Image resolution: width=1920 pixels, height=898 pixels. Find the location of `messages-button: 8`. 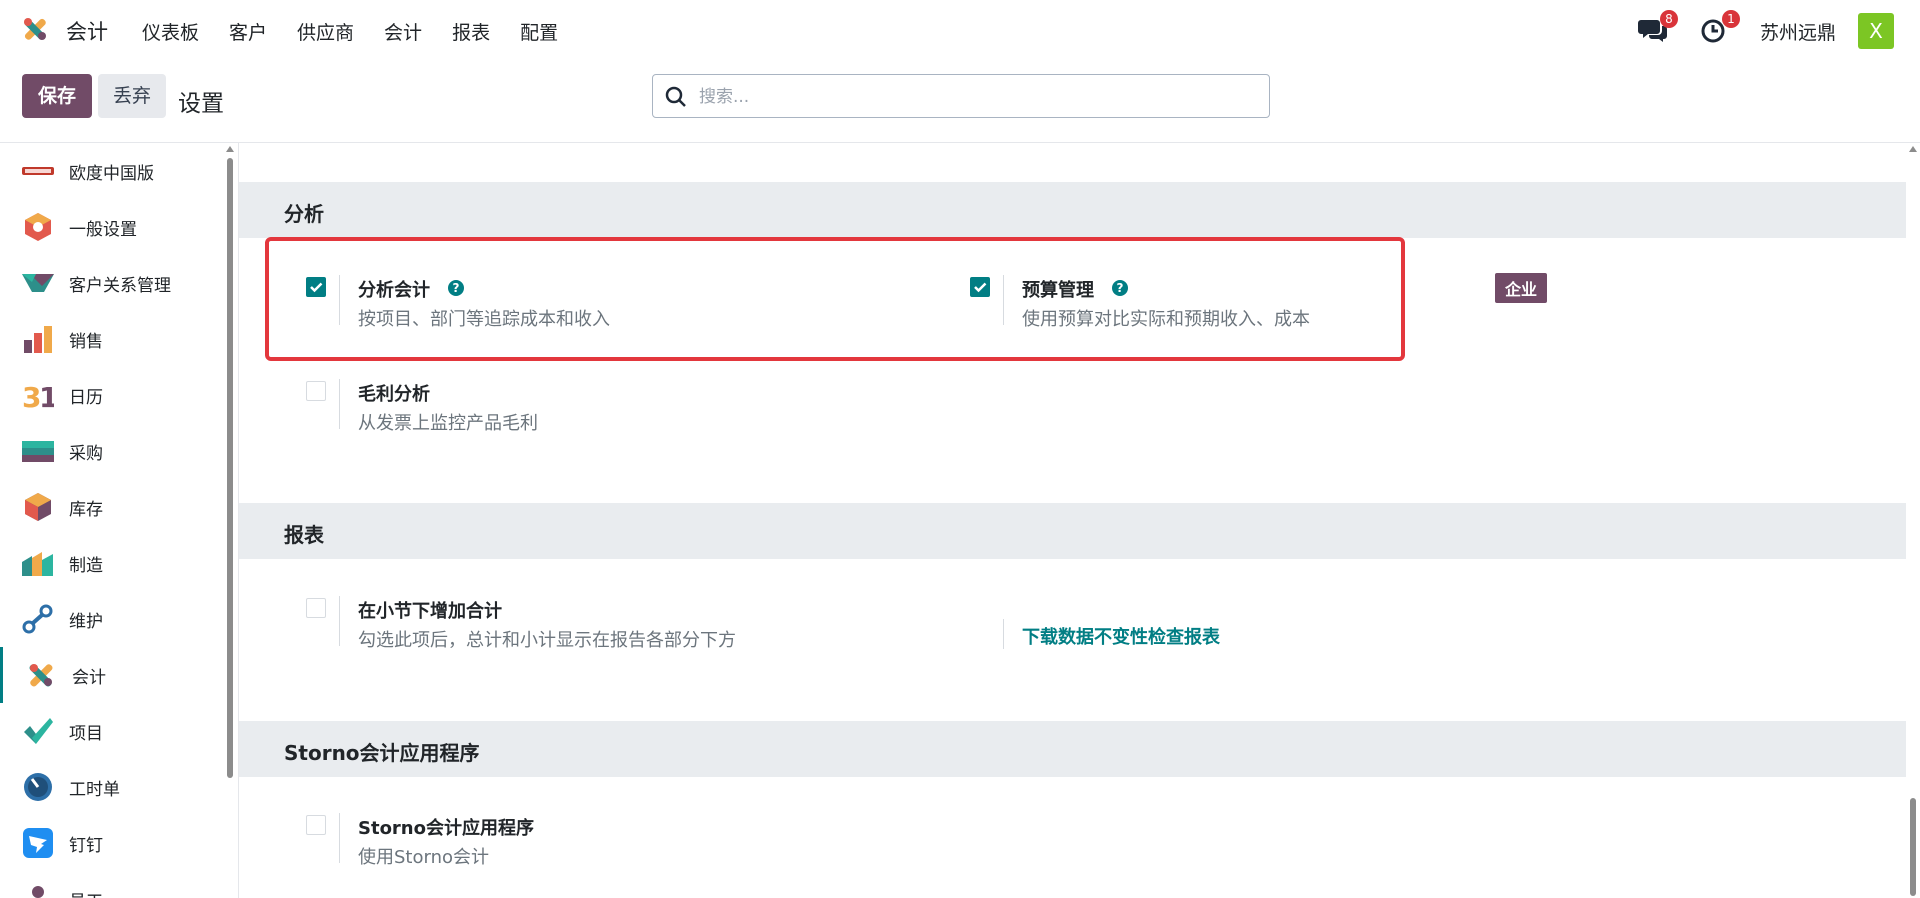

messages-button: 8 is located at coordinates (1658, 28).